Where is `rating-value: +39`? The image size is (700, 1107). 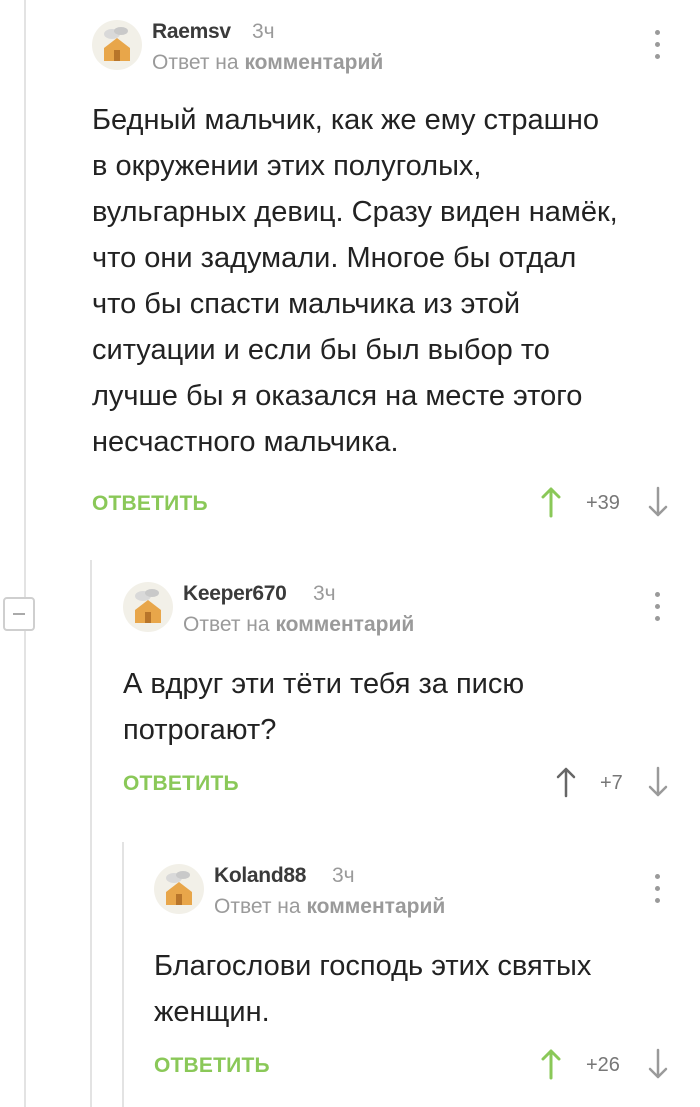
rating-value: +39 is located at coordinates (603, 503).